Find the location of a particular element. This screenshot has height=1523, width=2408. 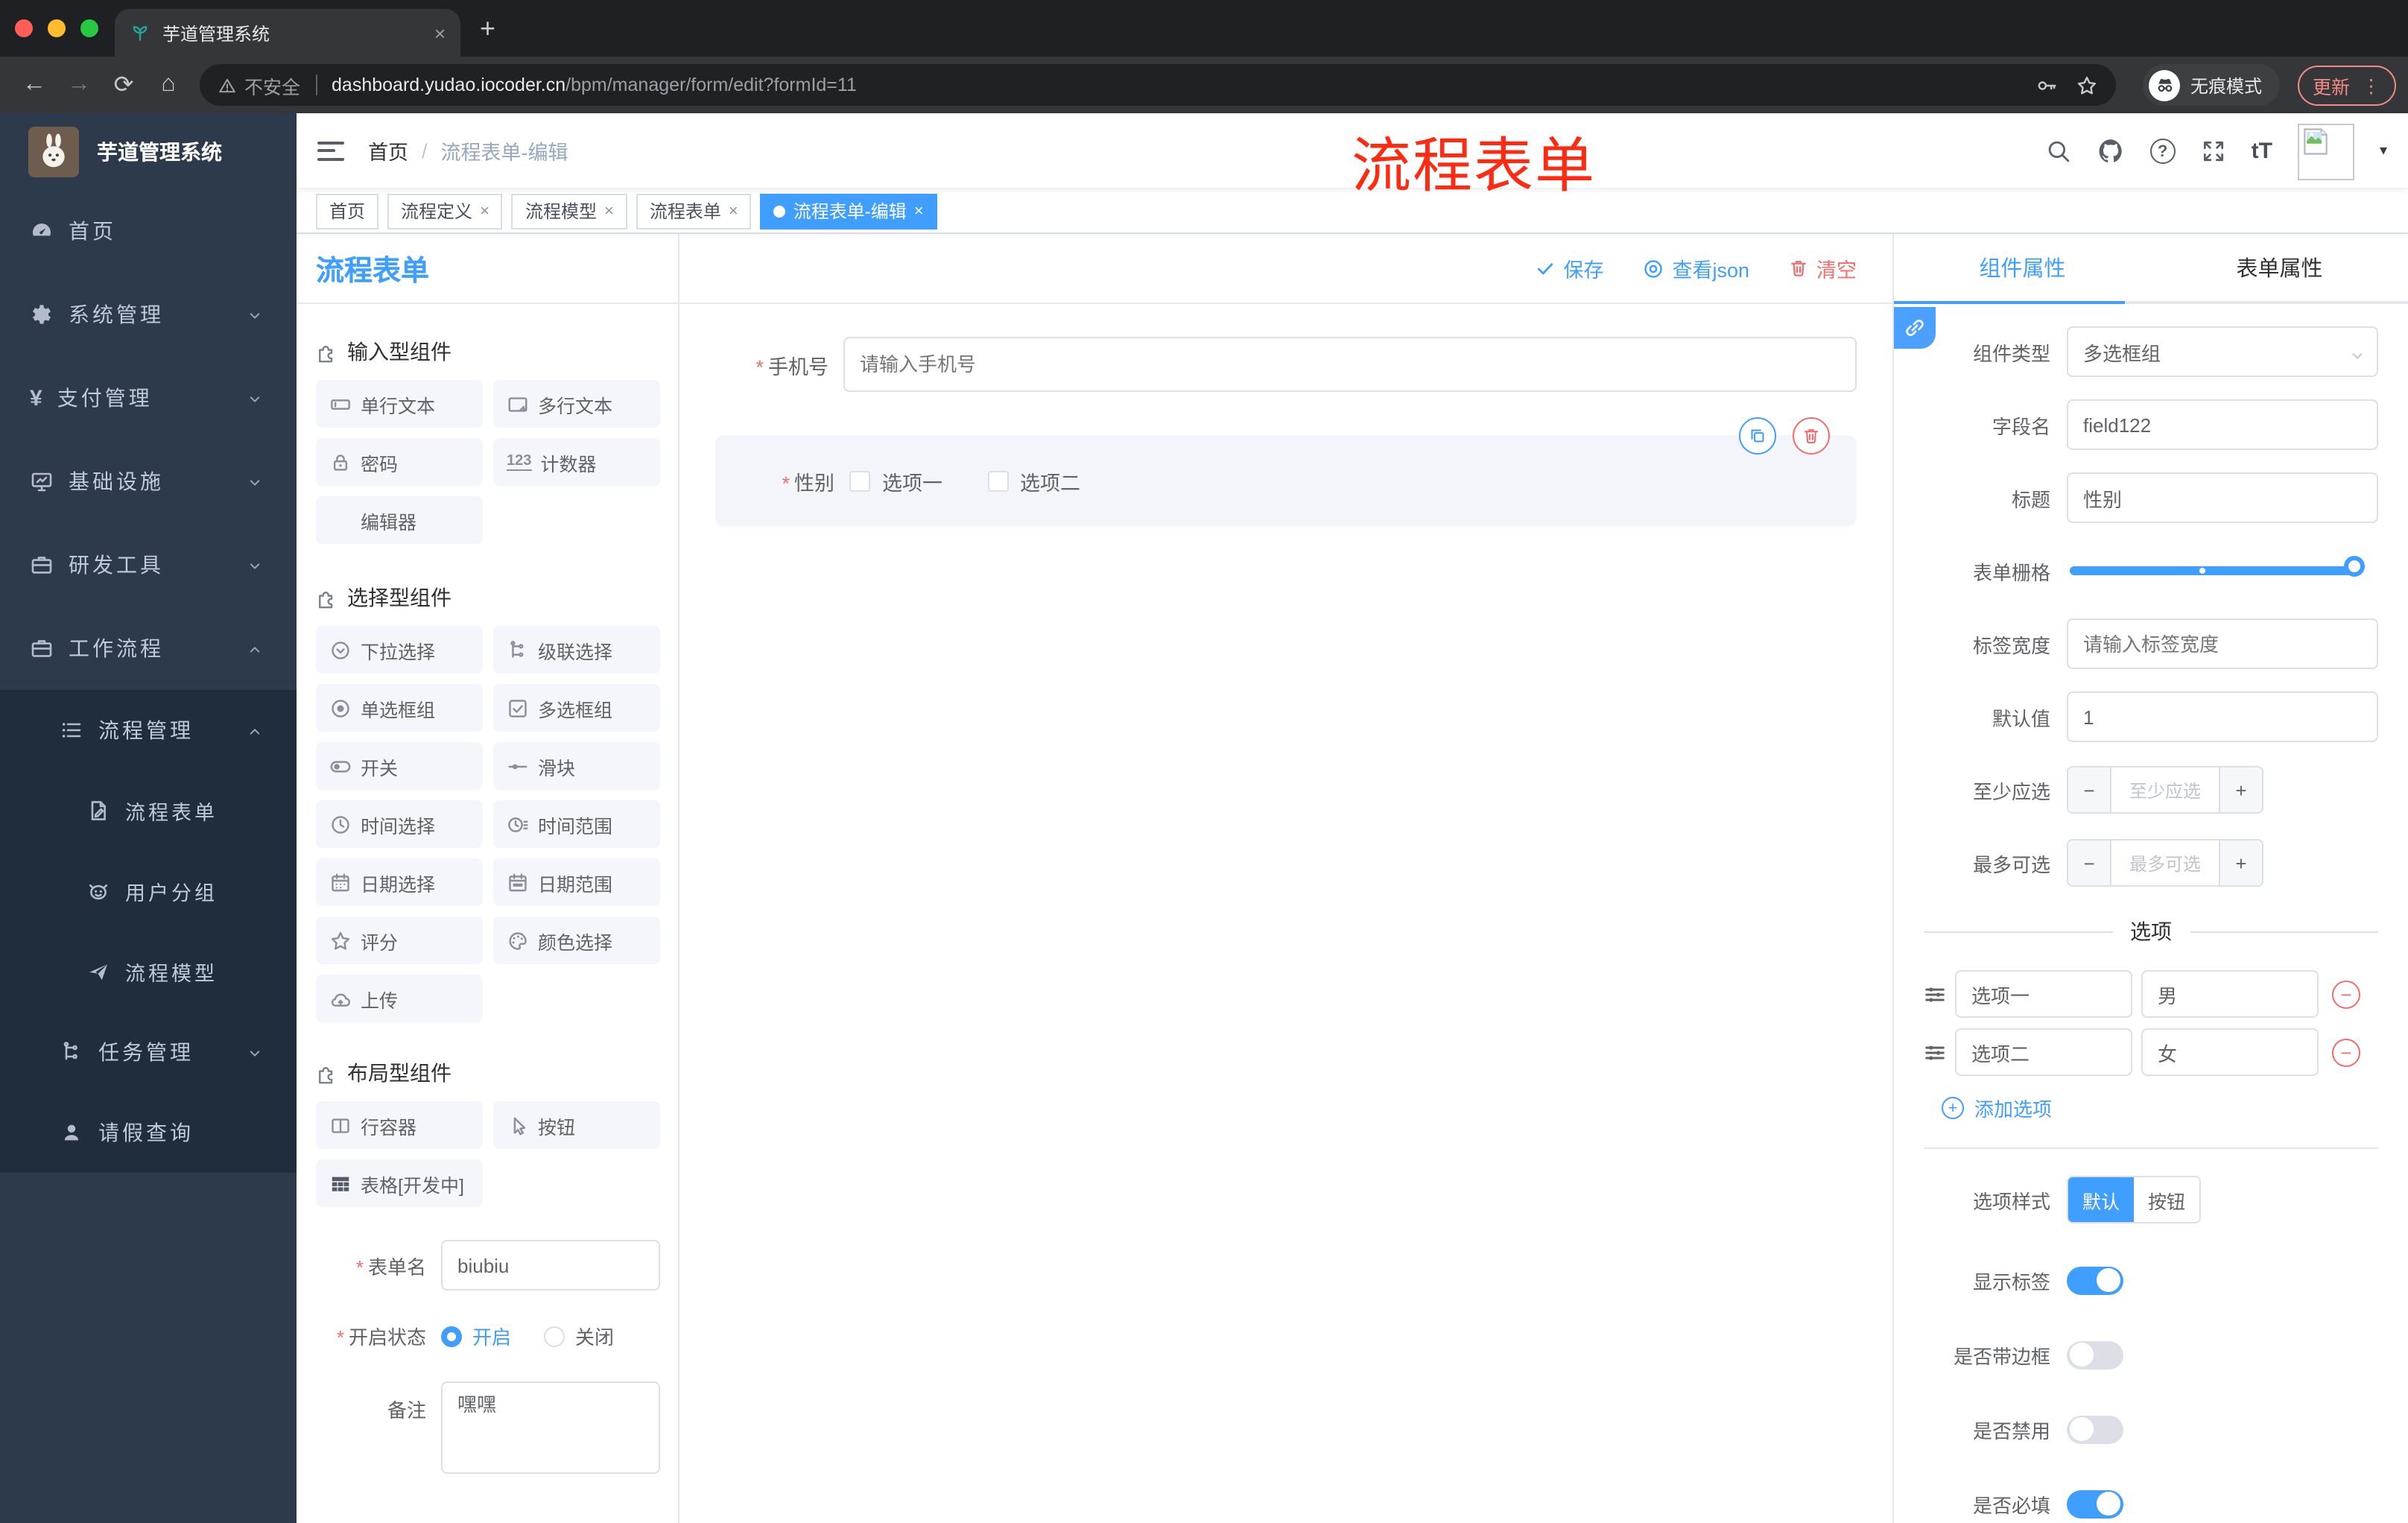

sidebar-collapse-icon is located at coordinates (330, 151).